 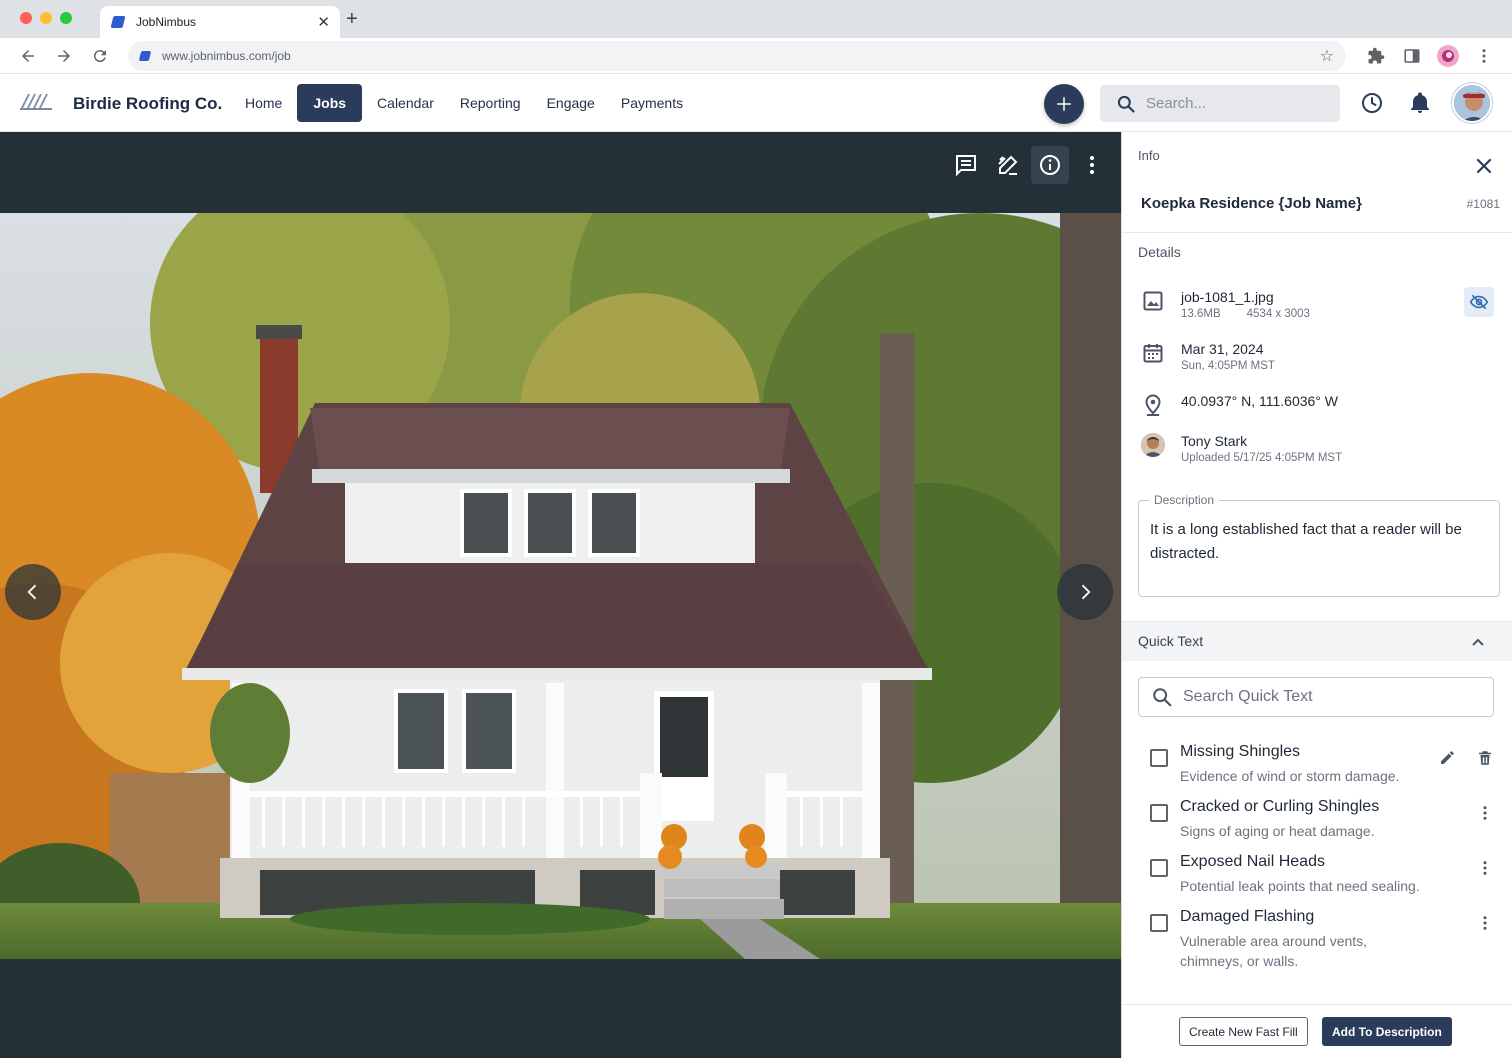 What do you see at coordinates (118, 22) in the screenshot?
I see `jobnimbus-favicon-icon` at bounding box center [118, 22].